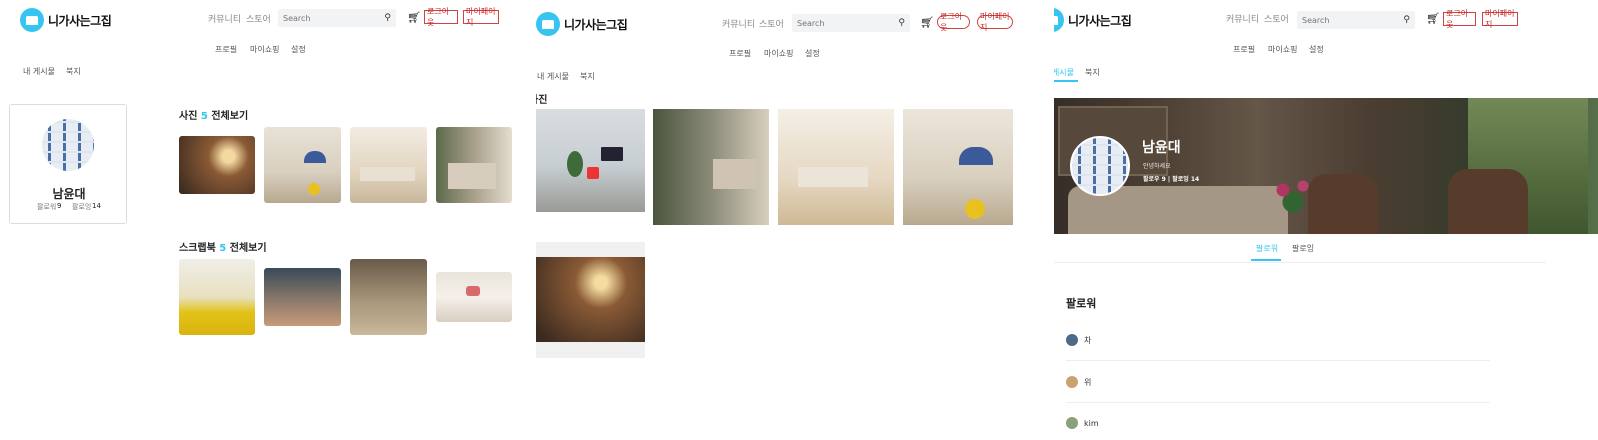 Image resolution: width=1598 pixels, height=440 pixels. What do you see at coordinates (1087, 382) in the screenshot?
I see `user-name: 위` at bounding box center [1087, 382].